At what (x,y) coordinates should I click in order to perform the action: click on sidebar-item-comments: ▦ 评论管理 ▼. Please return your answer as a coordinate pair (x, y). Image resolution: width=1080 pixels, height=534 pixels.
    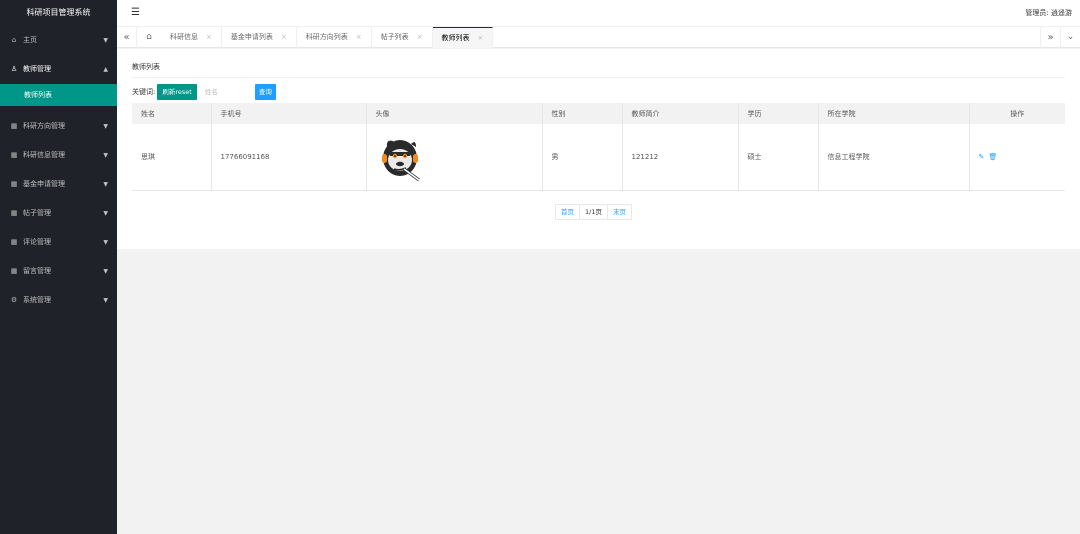
    Looking at the image, I should click on (58, 242).